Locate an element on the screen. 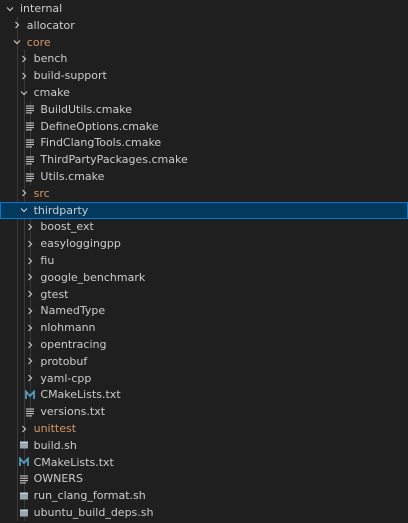 Image resolution: width=408 pixels, height=523 pixels. tree-folder-fiu: fiu is located at coordinates (204, 260).